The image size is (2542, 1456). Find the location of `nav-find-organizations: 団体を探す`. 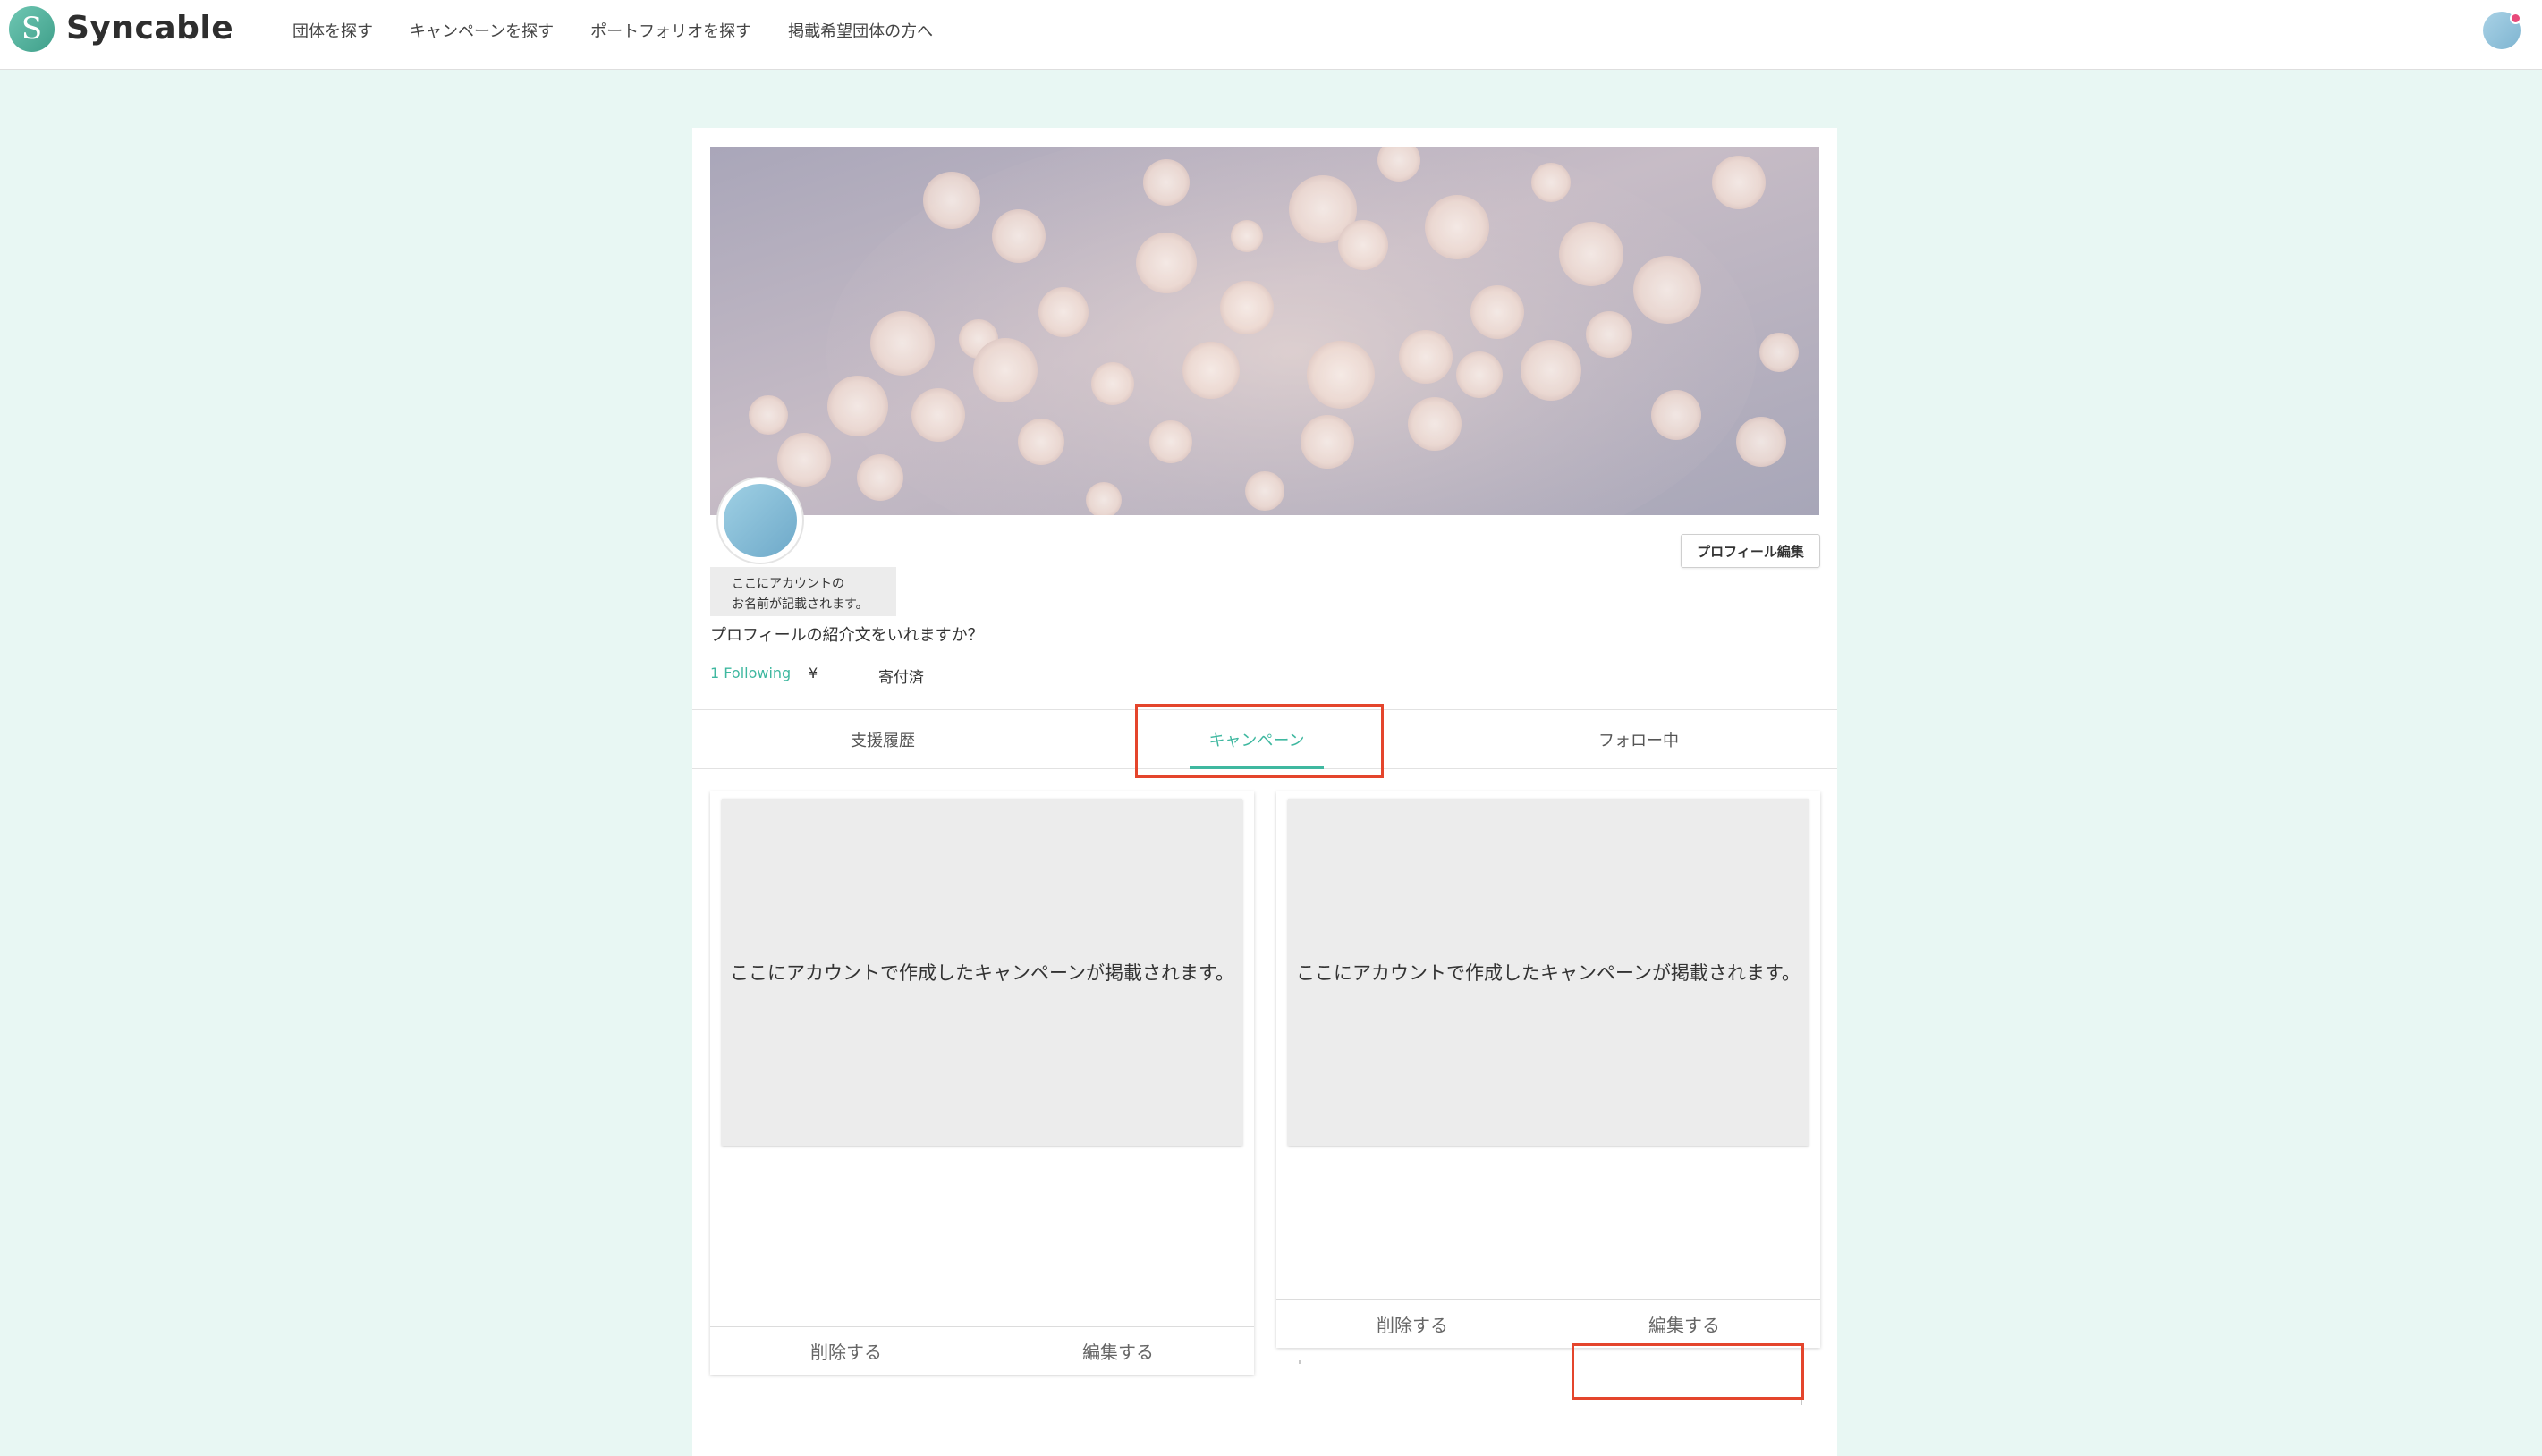

nav-find-organizations: 団体を探す is located at coordinates (332, 30).